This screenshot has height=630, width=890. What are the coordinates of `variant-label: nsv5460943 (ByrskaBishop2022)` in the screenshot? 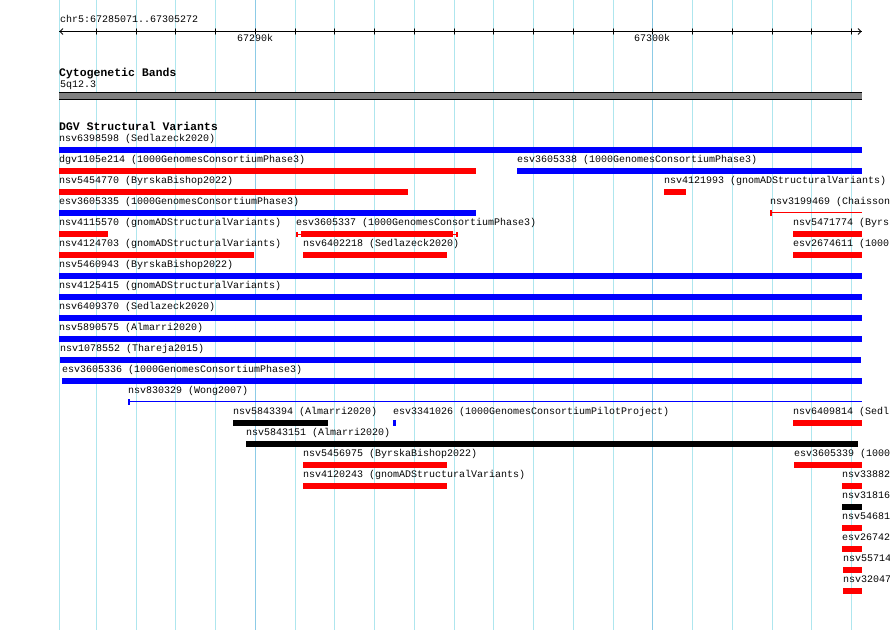 It's located at (146, 266).